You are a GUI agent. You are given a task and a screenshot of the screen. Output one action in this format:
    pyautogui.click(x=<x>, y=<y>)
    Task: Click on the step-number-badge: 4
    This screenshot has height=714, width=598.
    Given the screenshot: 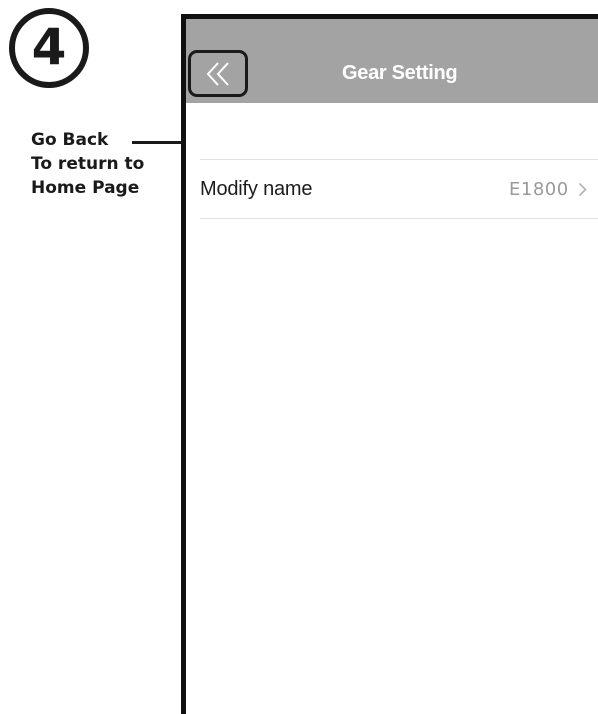 What is the action you would take?
    pyautogui.click(x=49, y=48)
    